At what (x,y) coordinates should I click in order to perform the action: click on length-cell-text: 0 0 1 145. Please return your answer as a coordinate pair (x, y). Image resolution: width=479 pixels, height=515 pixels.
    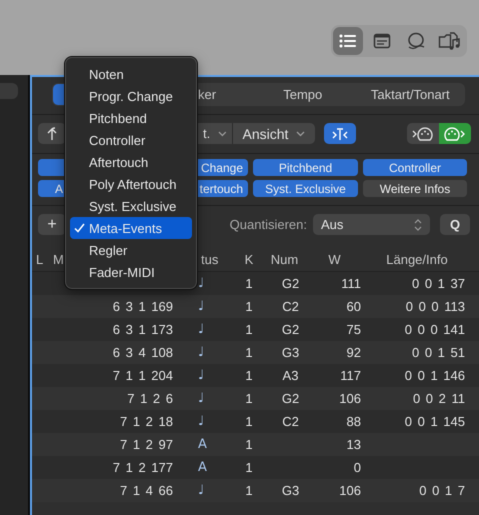
    Looking at the image, I should click on (435, 421).